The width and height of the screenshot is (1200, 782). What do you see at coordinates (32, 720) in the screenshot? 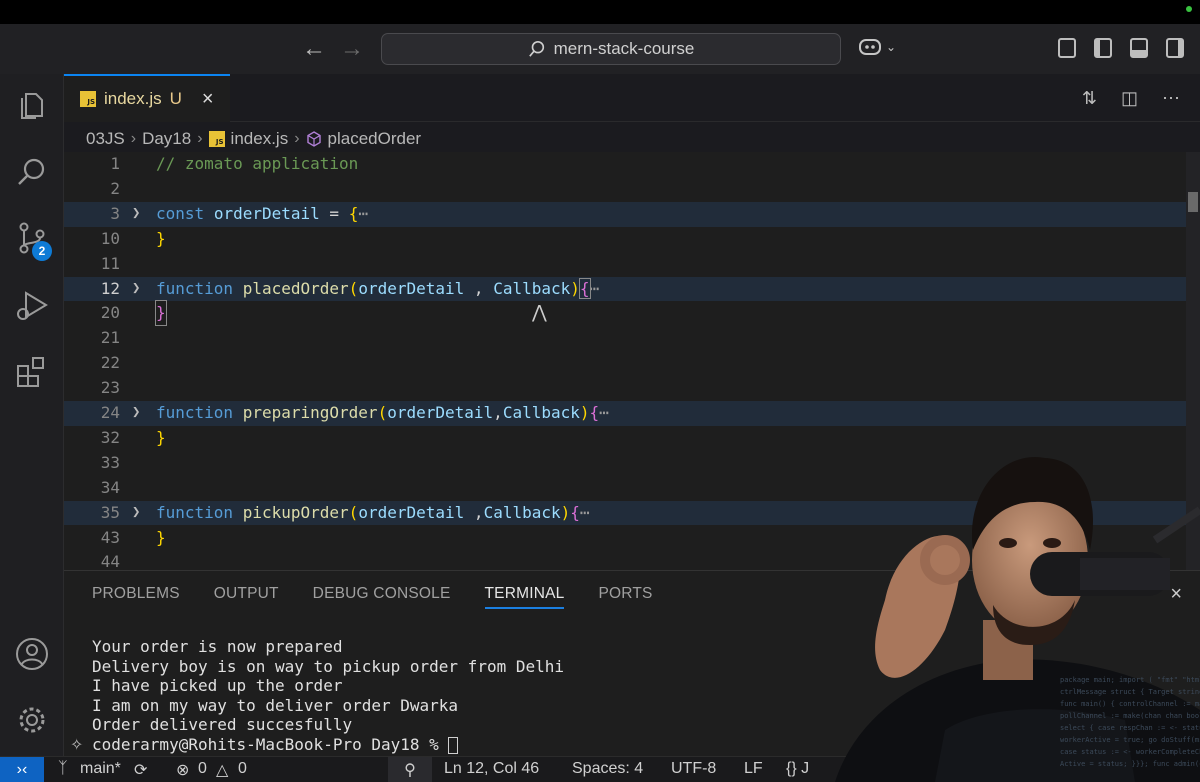
I see `gear-icon` at bounding box center [32, 720].